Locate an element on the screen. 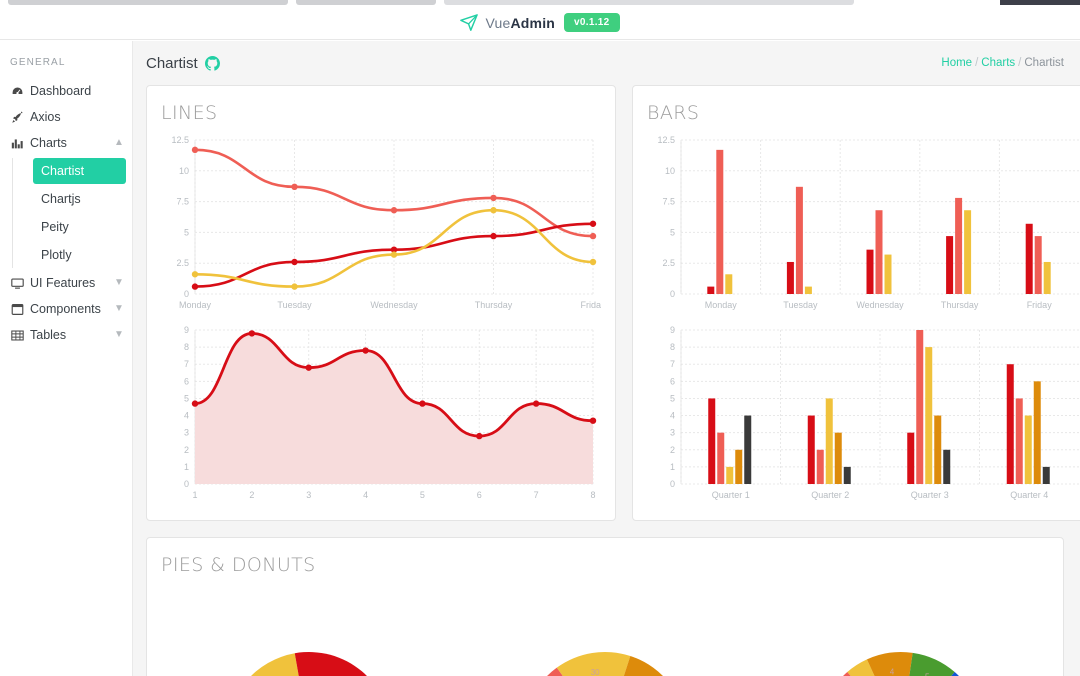  svg-text: 6 is located at coordinates (672, 381).